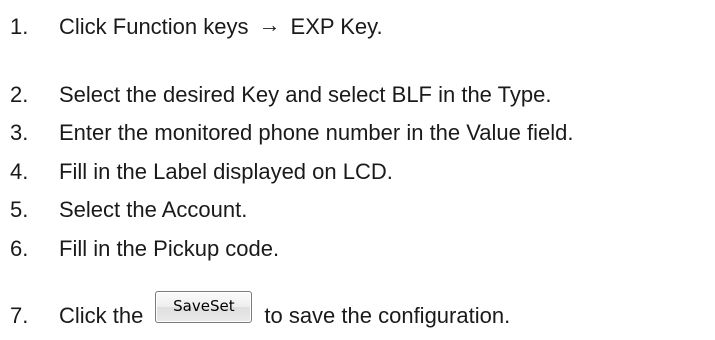 Image resolution: width=715 pixels, height=340 pixels. Describe the element at coordinates (204, 307) in the screenshot. I see `saveset-button: SaveSet` at that location.